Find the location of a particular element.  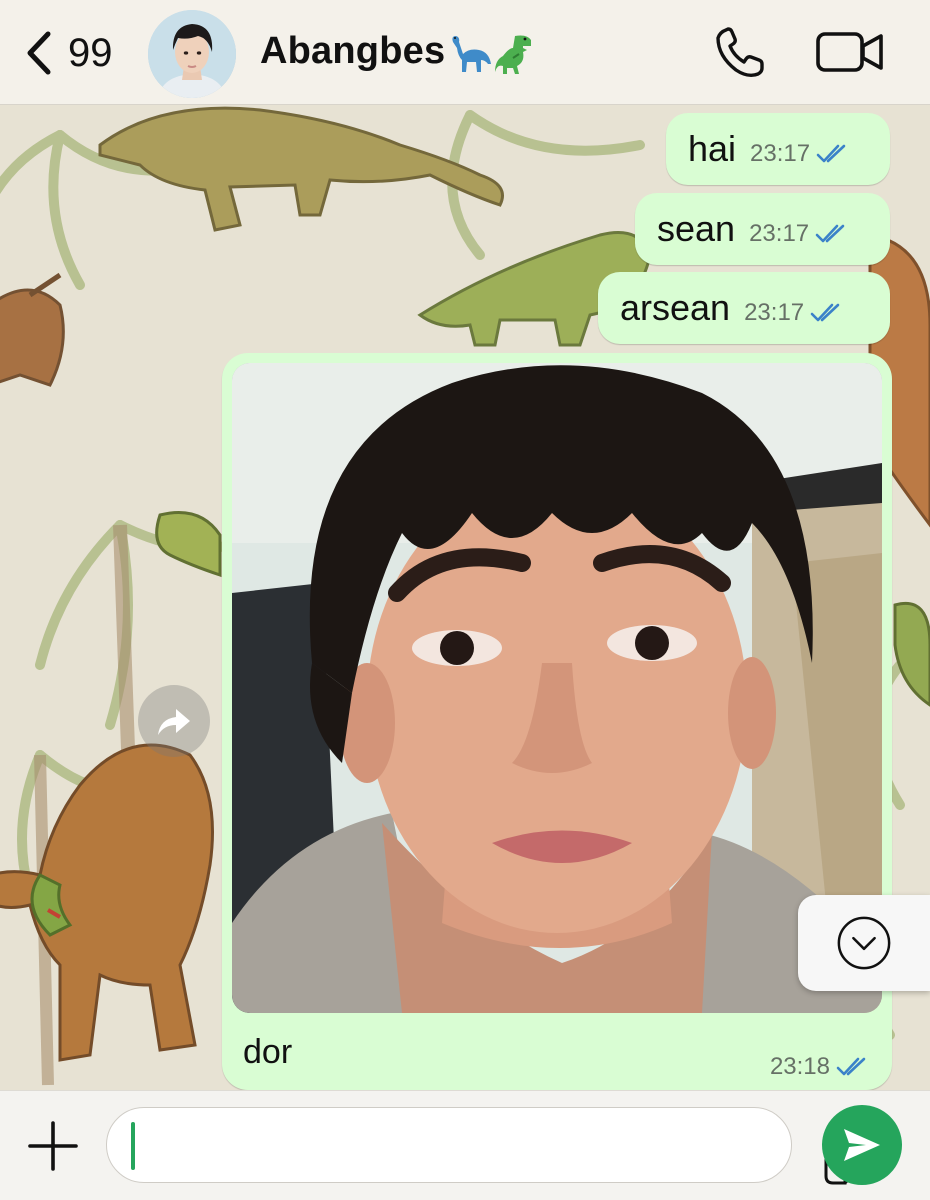

message-text: sean is located at coordinates (696, 228).